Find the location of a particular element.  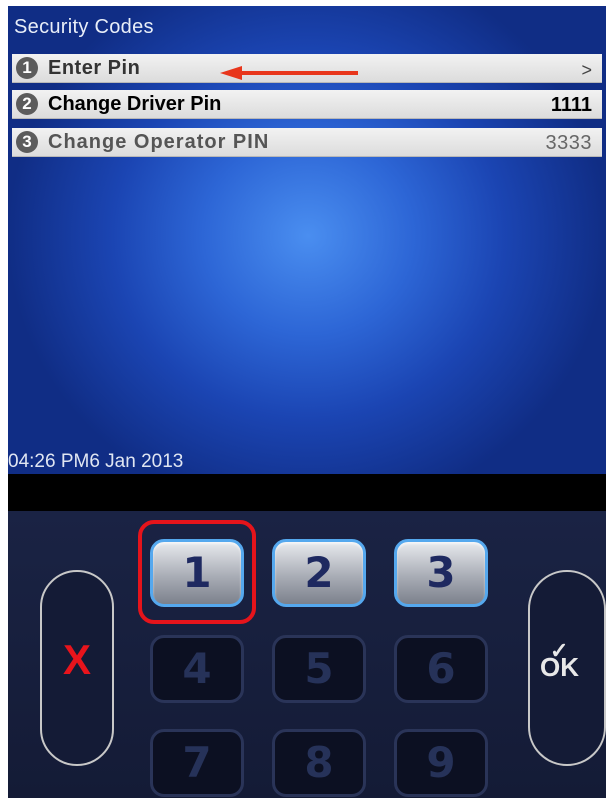

key-8: 8 is located at coordinates (319, 763).